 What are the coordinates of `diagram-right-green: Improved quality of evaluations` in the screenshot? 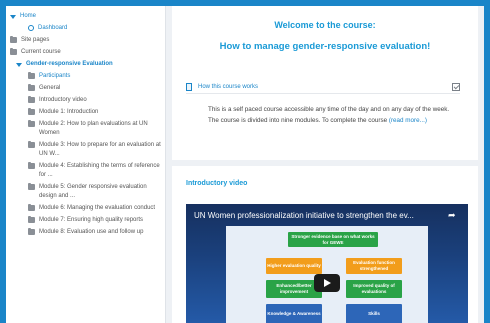 It's located at (374, 289).